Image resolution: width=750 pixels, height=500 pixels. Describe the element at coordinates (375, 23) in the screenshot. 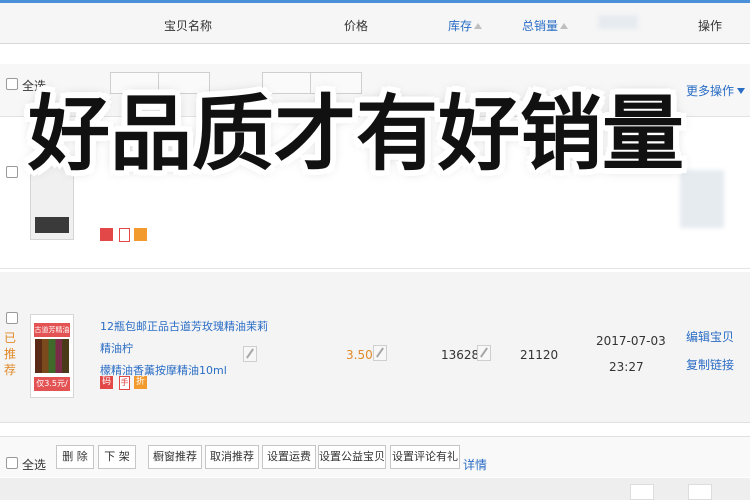

I see `table-header: 宝贝名称 价格 库存 总销量 操作` at that location.